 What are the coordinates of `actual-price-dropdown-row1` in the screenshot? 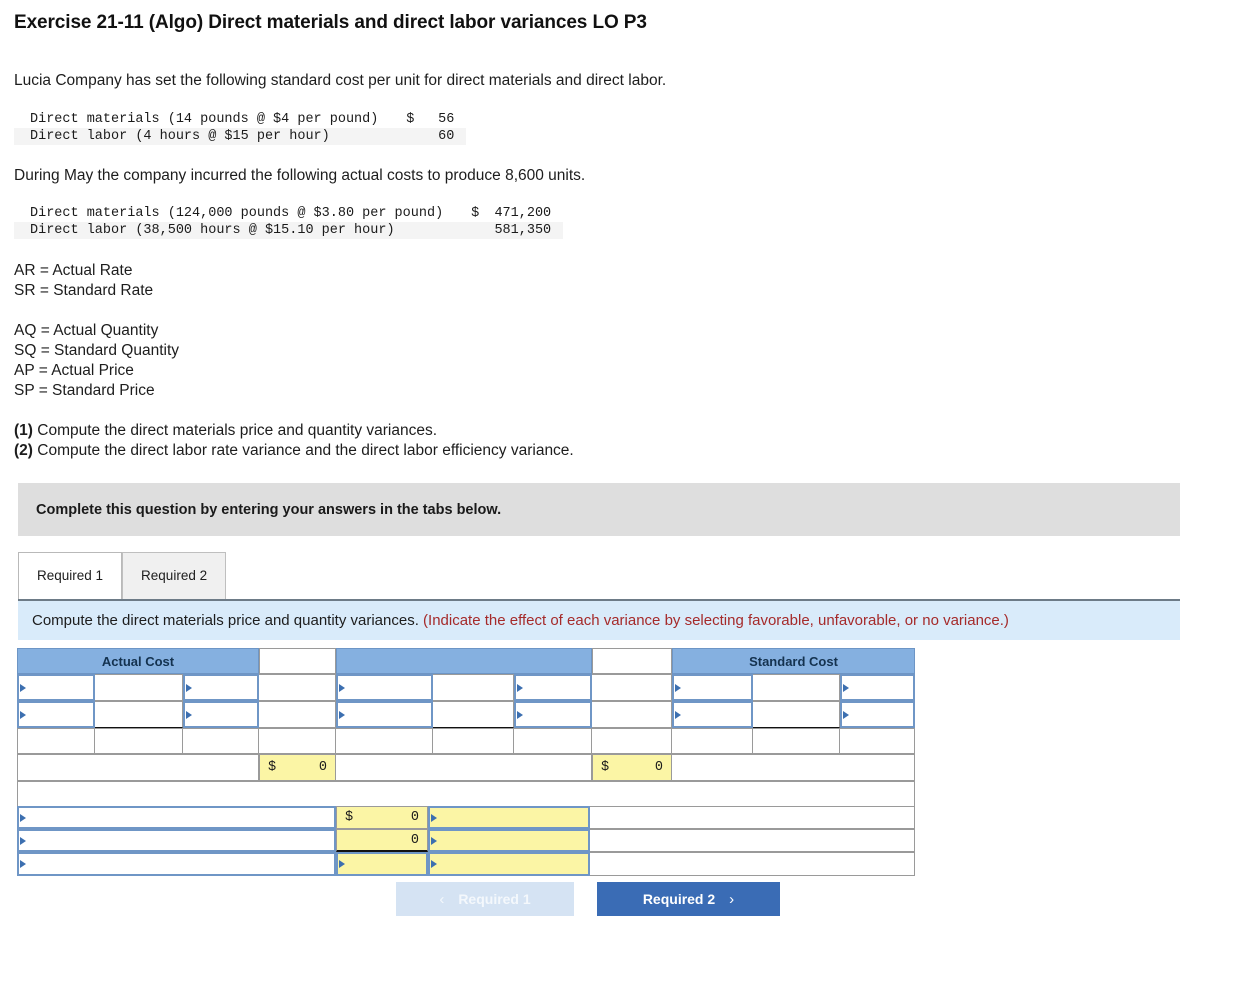 It's located at (221, 687).